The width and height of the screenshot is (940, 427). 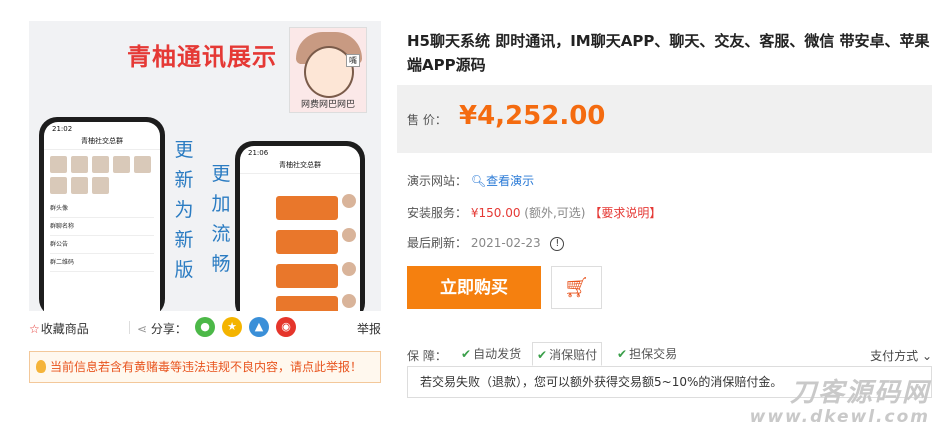 What do you see at coordinates (839, 417) in the screenshot?
I see `watermark-line-2: www.dkewl.com` at bounding box center [839, 417].